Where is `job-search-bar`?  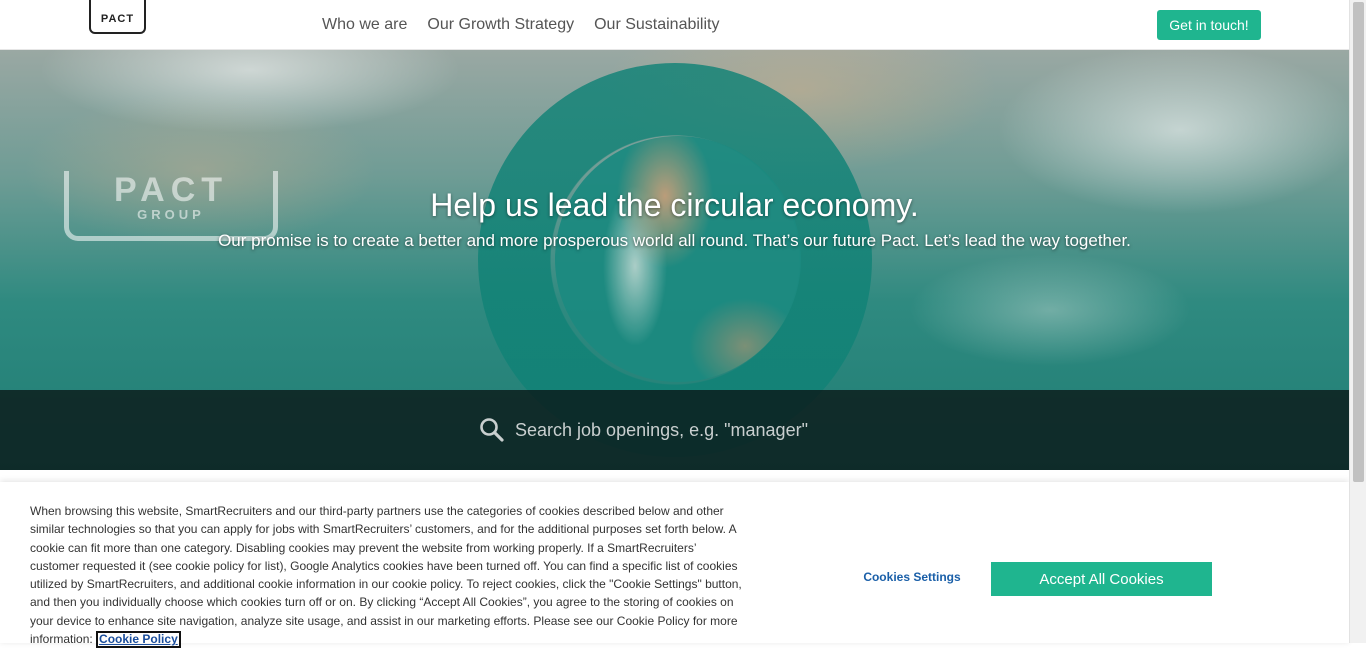
job-search-bar is located at coordinates (674, 430).